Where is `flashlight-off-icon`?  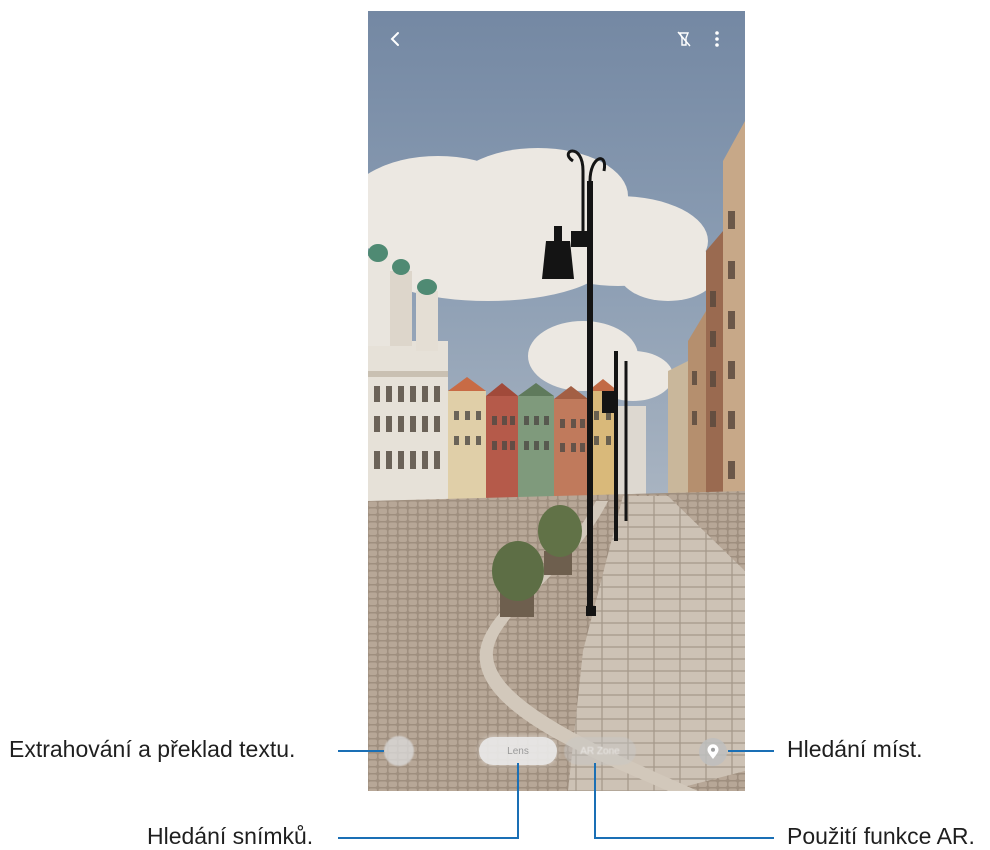
flashlight-off-icon is located at coordinates (684, 39).